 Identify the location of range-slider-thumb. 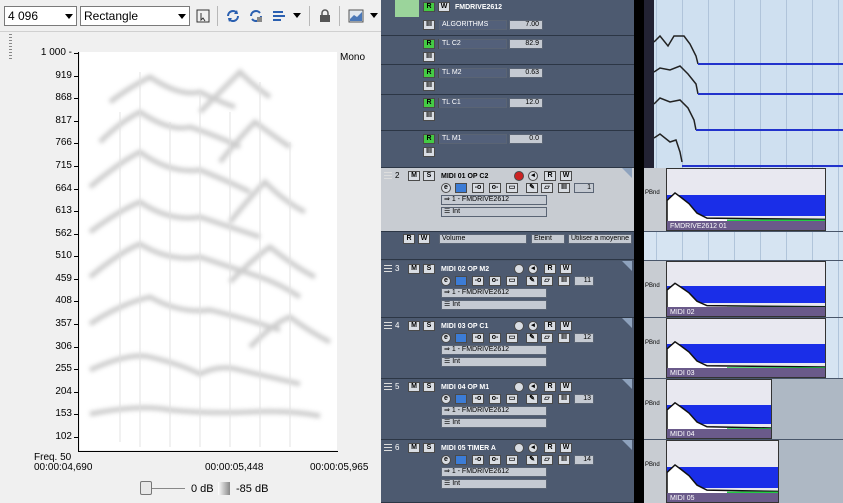
(146, 488).